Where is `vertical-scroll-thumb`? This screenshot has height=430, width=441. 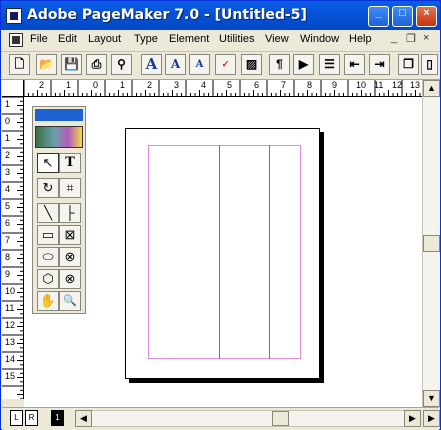 vertical-scroll-thumb is located at coordinates (431, 243).